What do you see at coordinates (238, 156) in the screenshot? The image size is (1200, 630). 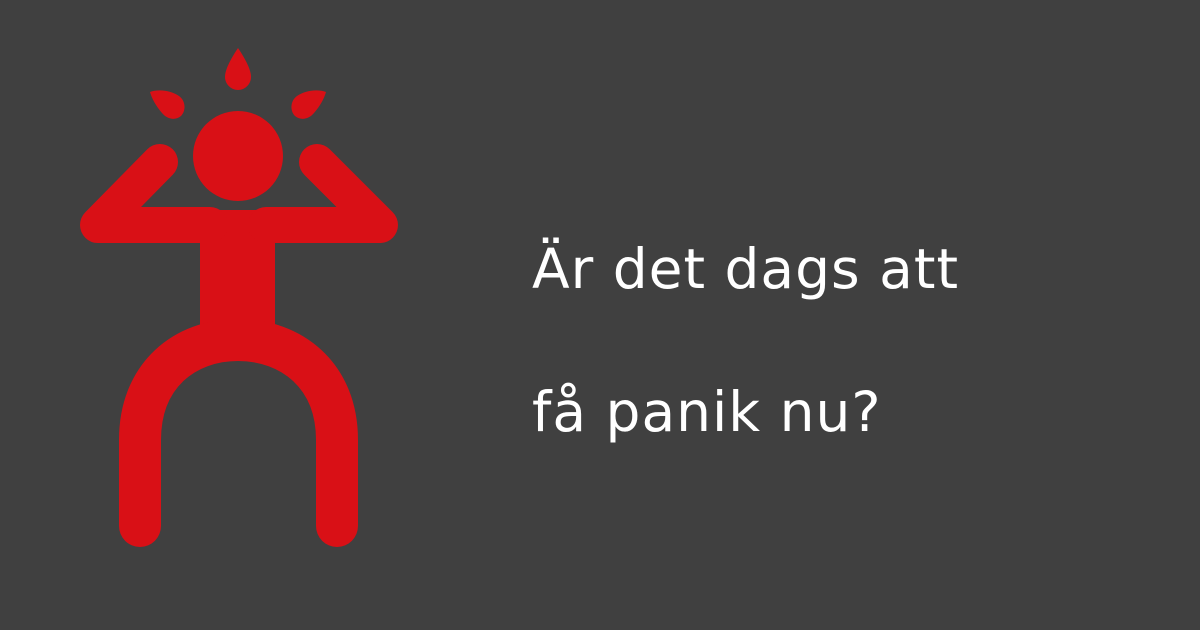 I see `figure-head` at bounding box center [238, 156].